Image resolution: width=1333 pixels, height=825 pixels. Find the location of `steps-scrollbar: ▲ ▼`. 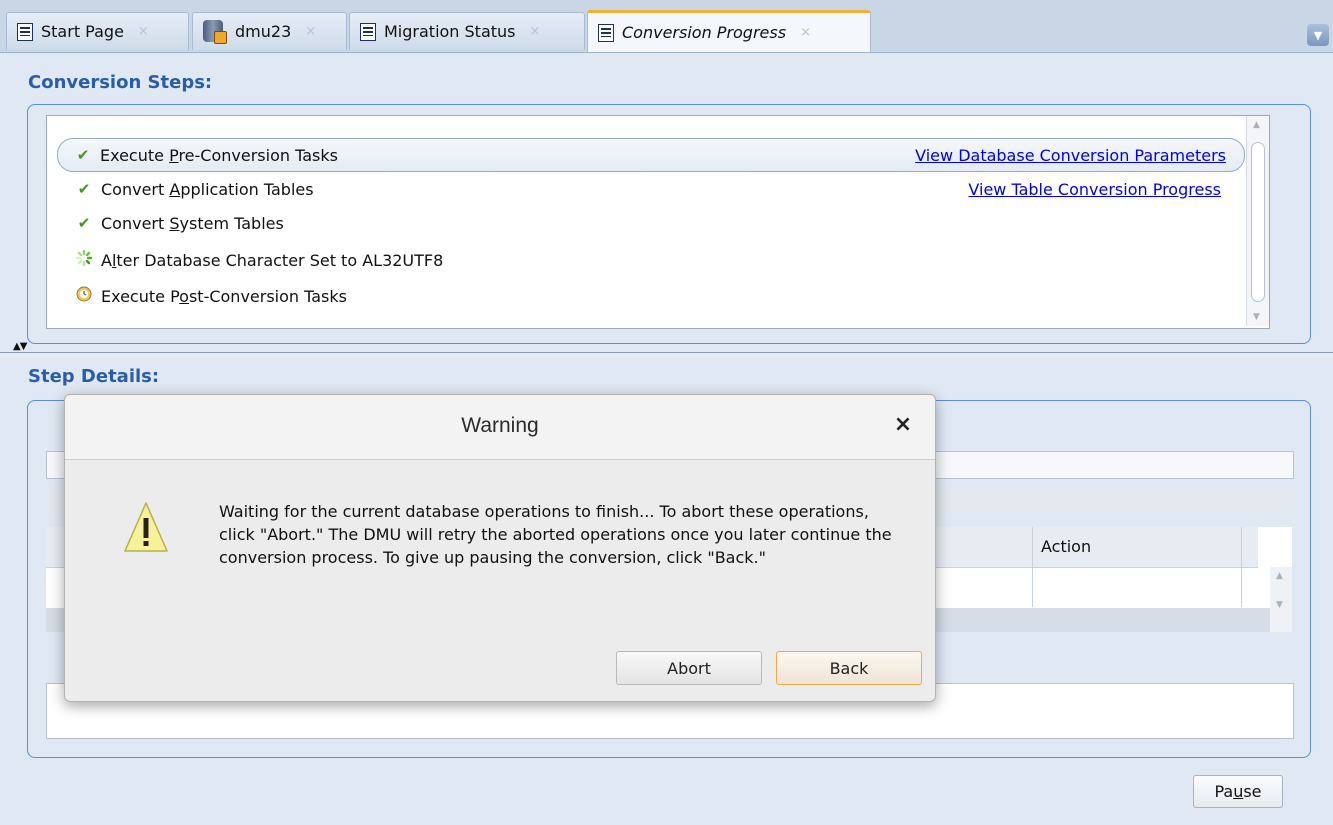

steps-scrollbar: ▲ ▼ is located at coordinates (1257, 221).